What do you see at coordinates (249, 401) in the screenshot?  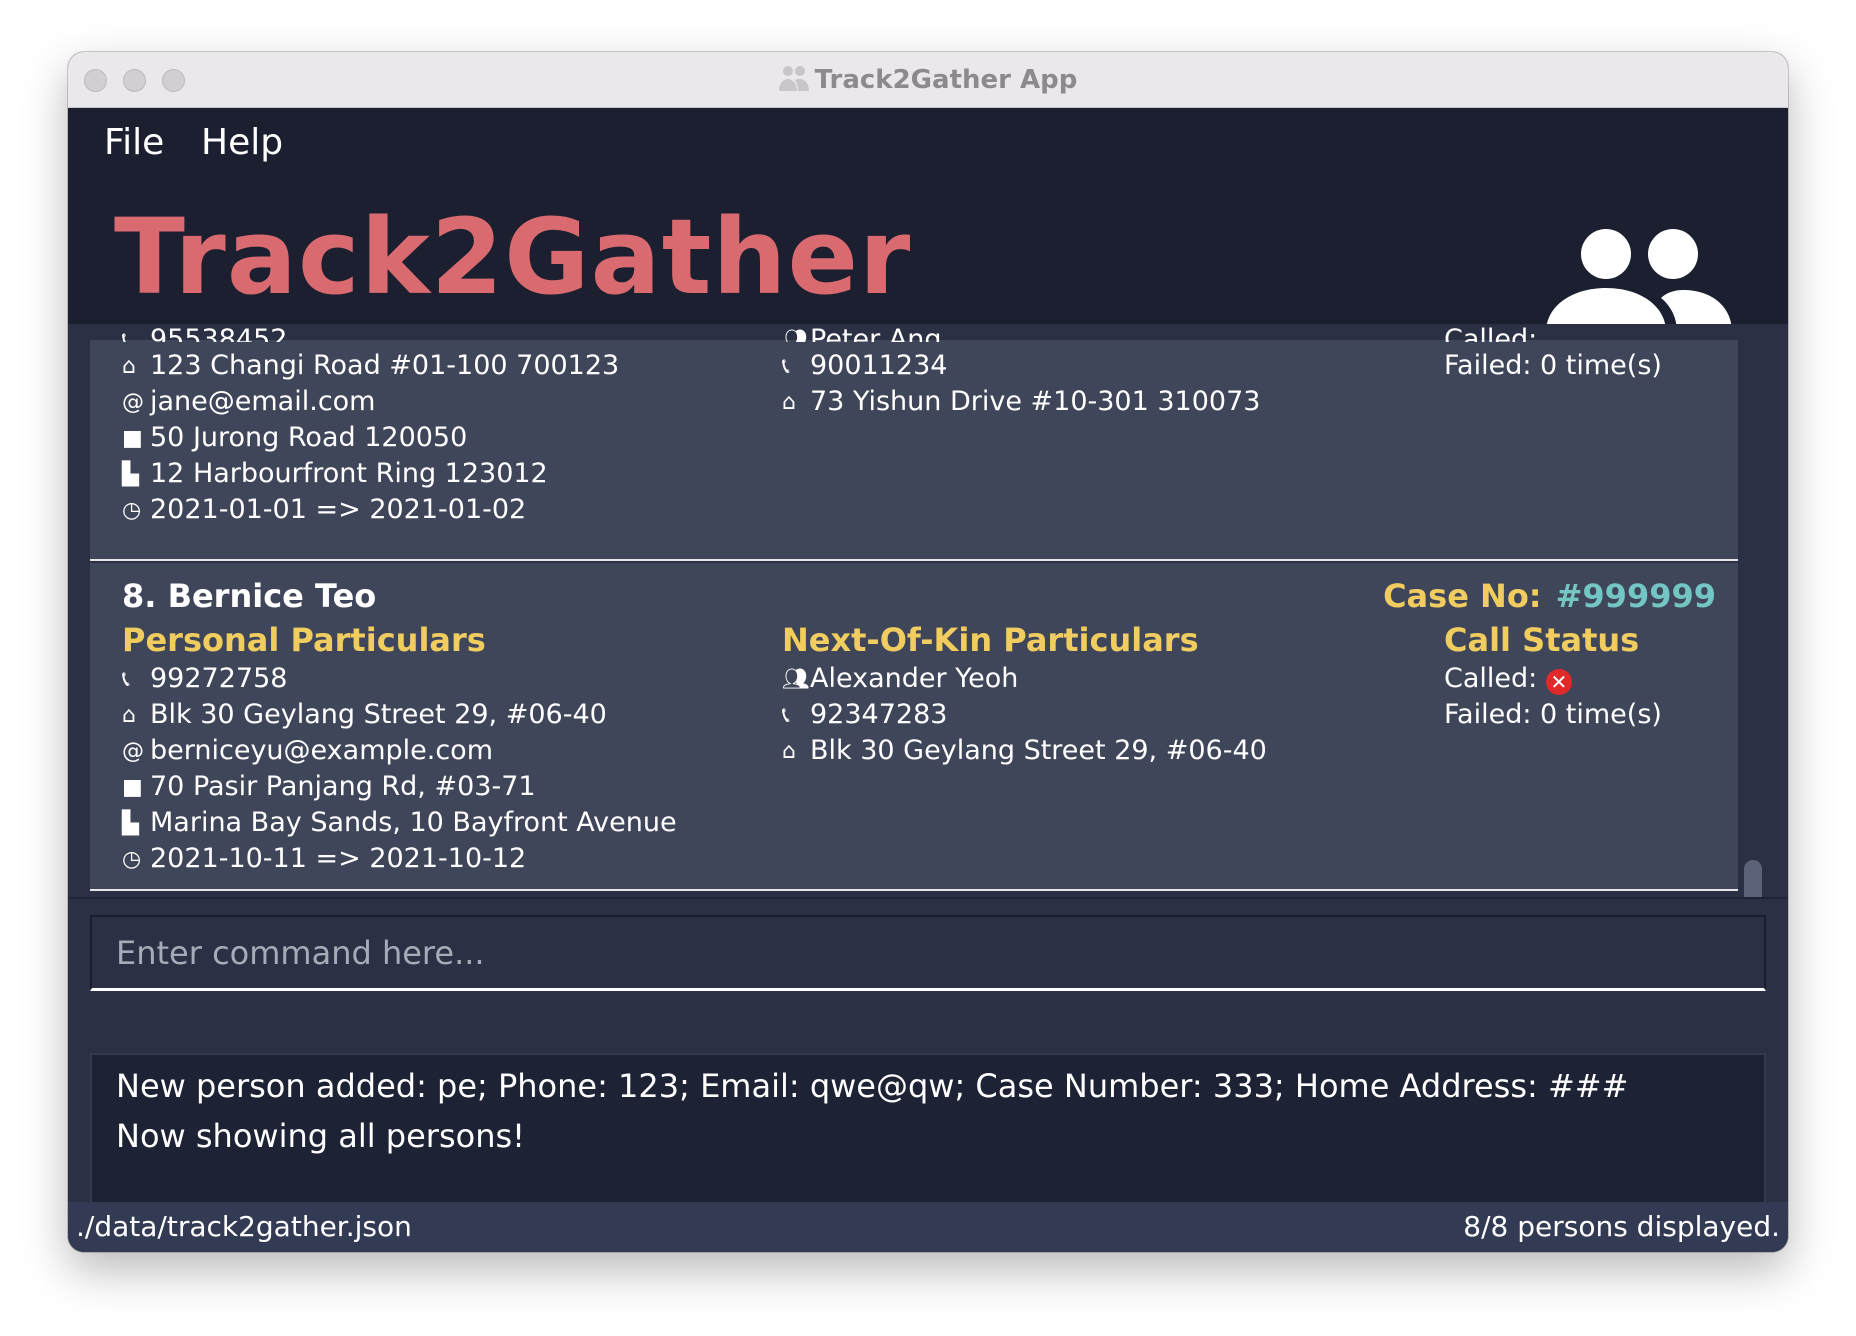 I see `email: @ jane@email.com` at bounding box center [249, 401].